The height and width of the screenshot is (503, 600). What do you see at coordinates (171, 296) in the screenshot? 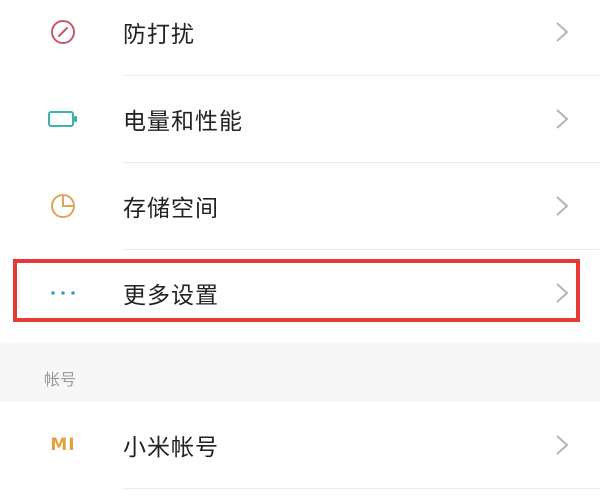
I see `settings-row-label: 更多设置` at bounding box center [171, 296].